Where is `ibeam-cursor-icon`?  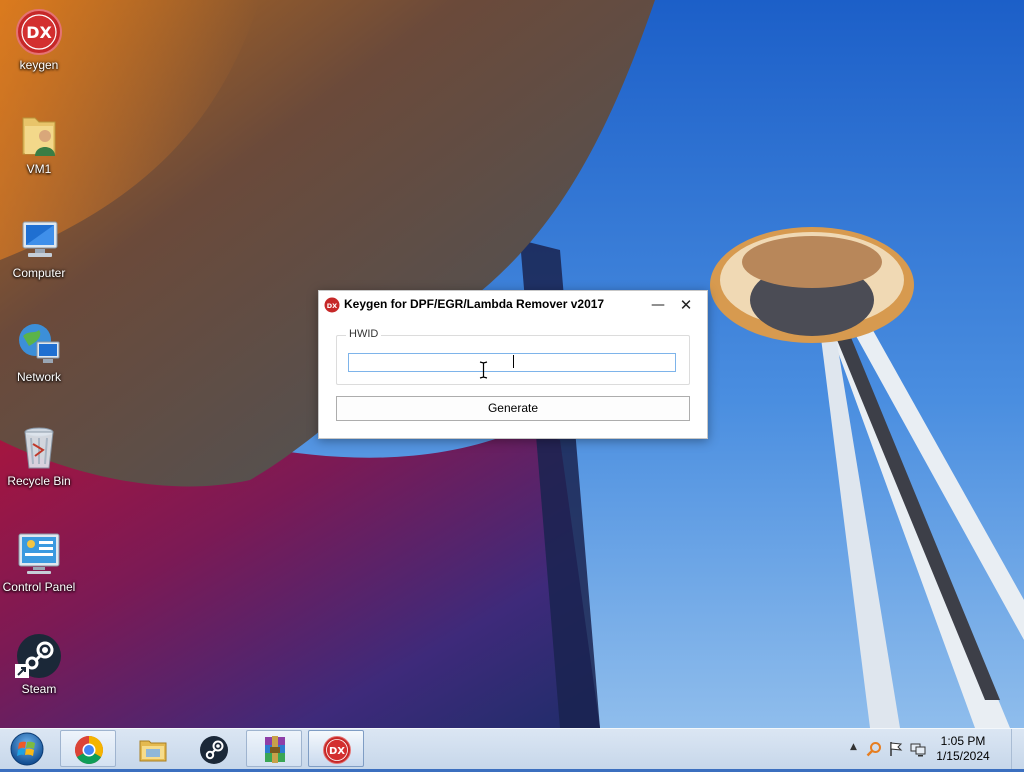
ibeam-cursor-icon is located at coordinates (483, 370).